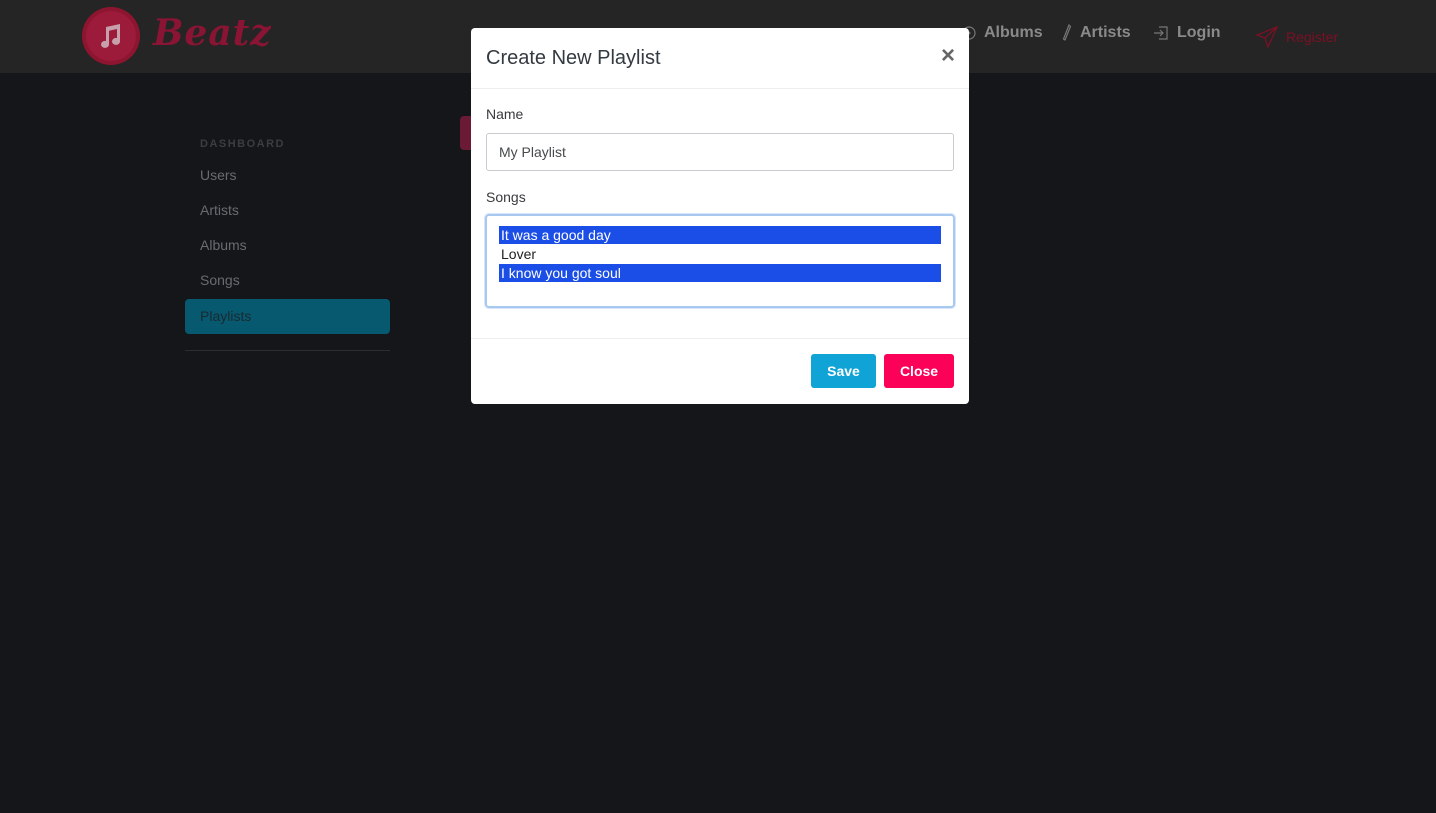 The width and height of the screenshot is (1436, 813). Describe the element at coordinates (720, 235) in the screenshot. I see `song-option: It was a good day` at that location.